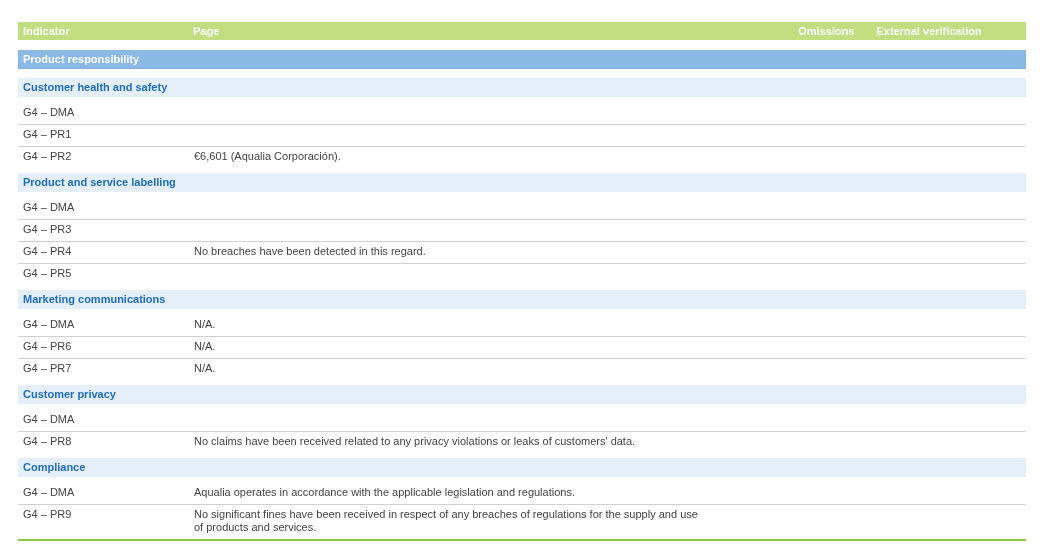 The height and width of the screenshot is (552, 1040). I want to click on group-heading: Marketing communications, so click(522, 299).